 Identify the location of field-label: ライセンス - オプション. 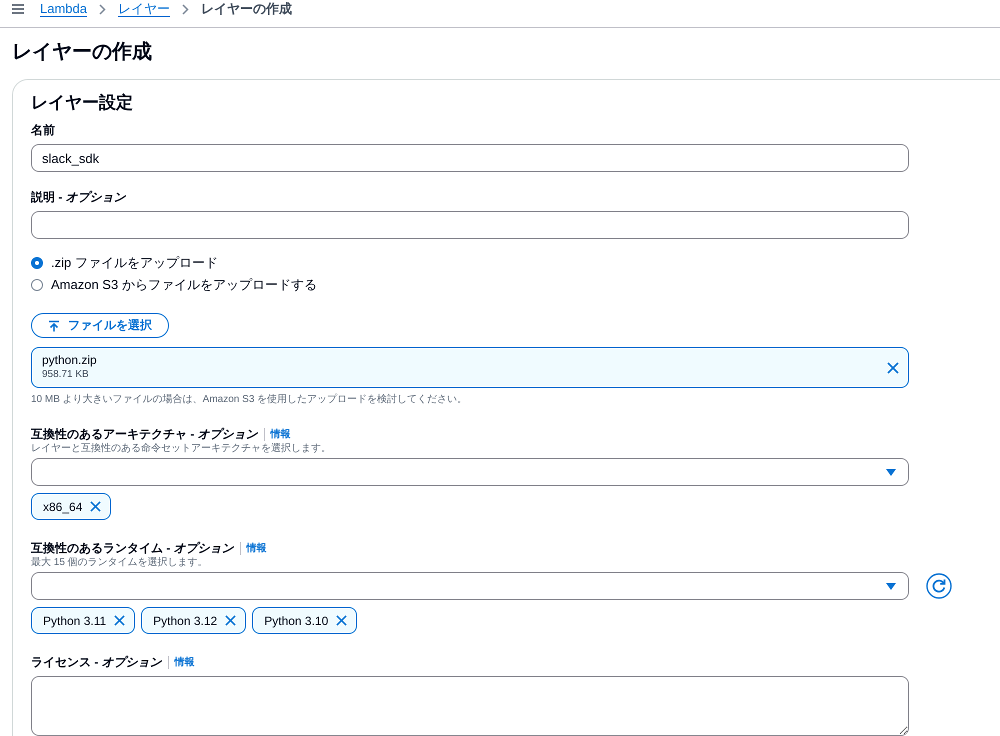
(96, 662).